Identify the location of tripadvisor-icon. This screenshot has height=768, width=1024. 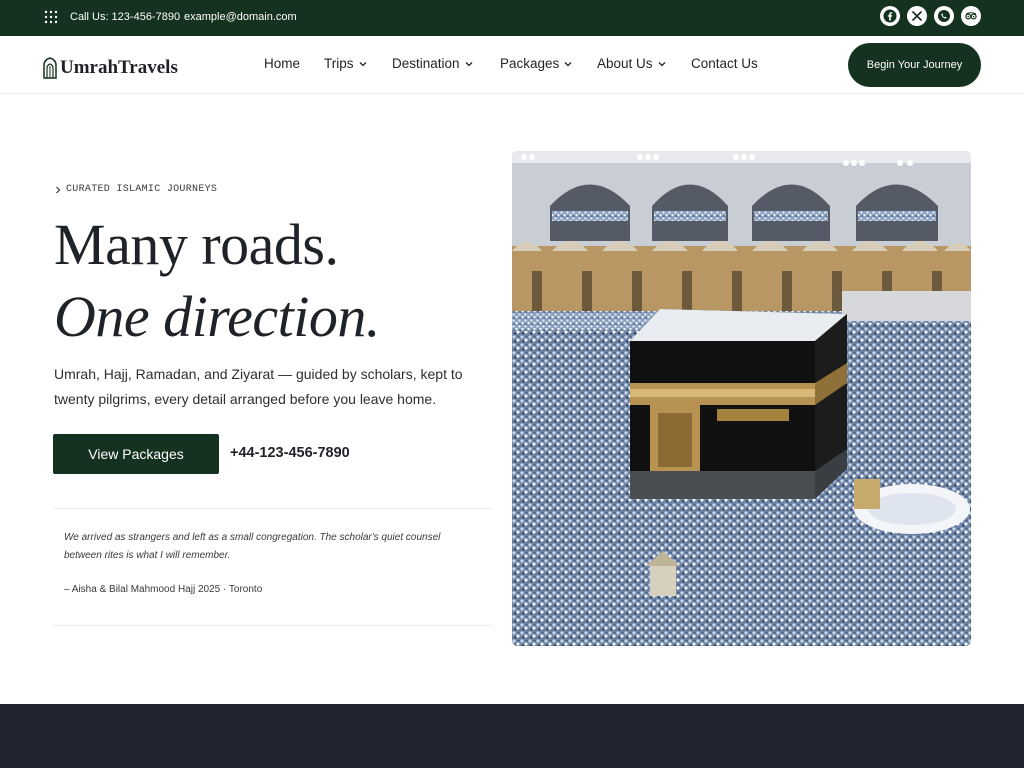
(971, 16).